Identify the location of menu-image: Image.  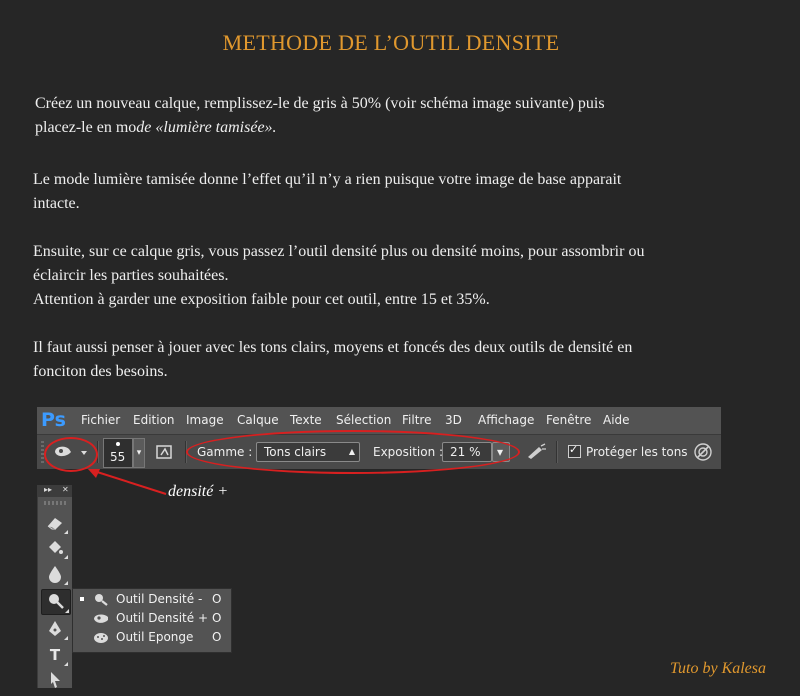
(205, 420).